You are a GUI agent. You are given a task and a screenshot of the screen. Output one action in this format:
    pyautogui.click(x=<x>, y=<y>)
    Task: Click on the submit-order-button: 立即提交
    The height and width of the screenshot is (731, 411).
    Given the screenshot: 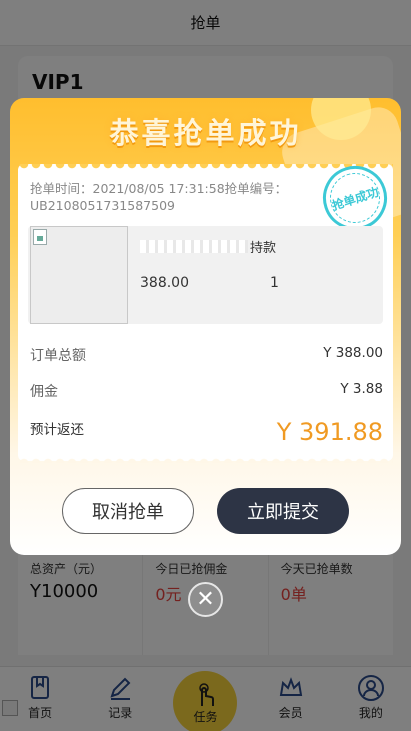 What is the action you would take?
    pyautogui.click(x=283, y=511)
    